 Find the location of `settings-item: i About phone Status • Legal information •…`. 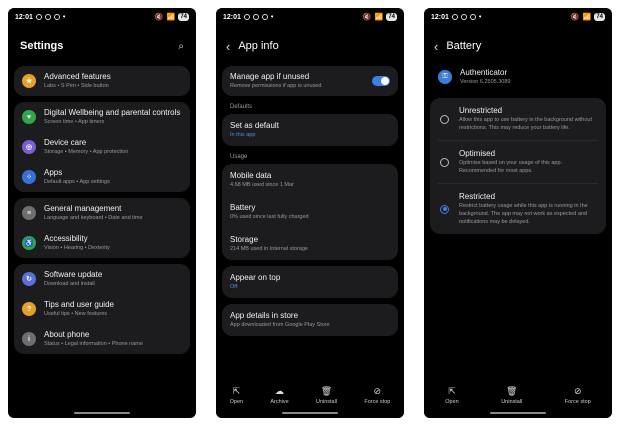

settings-item: i About phone Status • Legal information •… is located at coordinates (102, 339).